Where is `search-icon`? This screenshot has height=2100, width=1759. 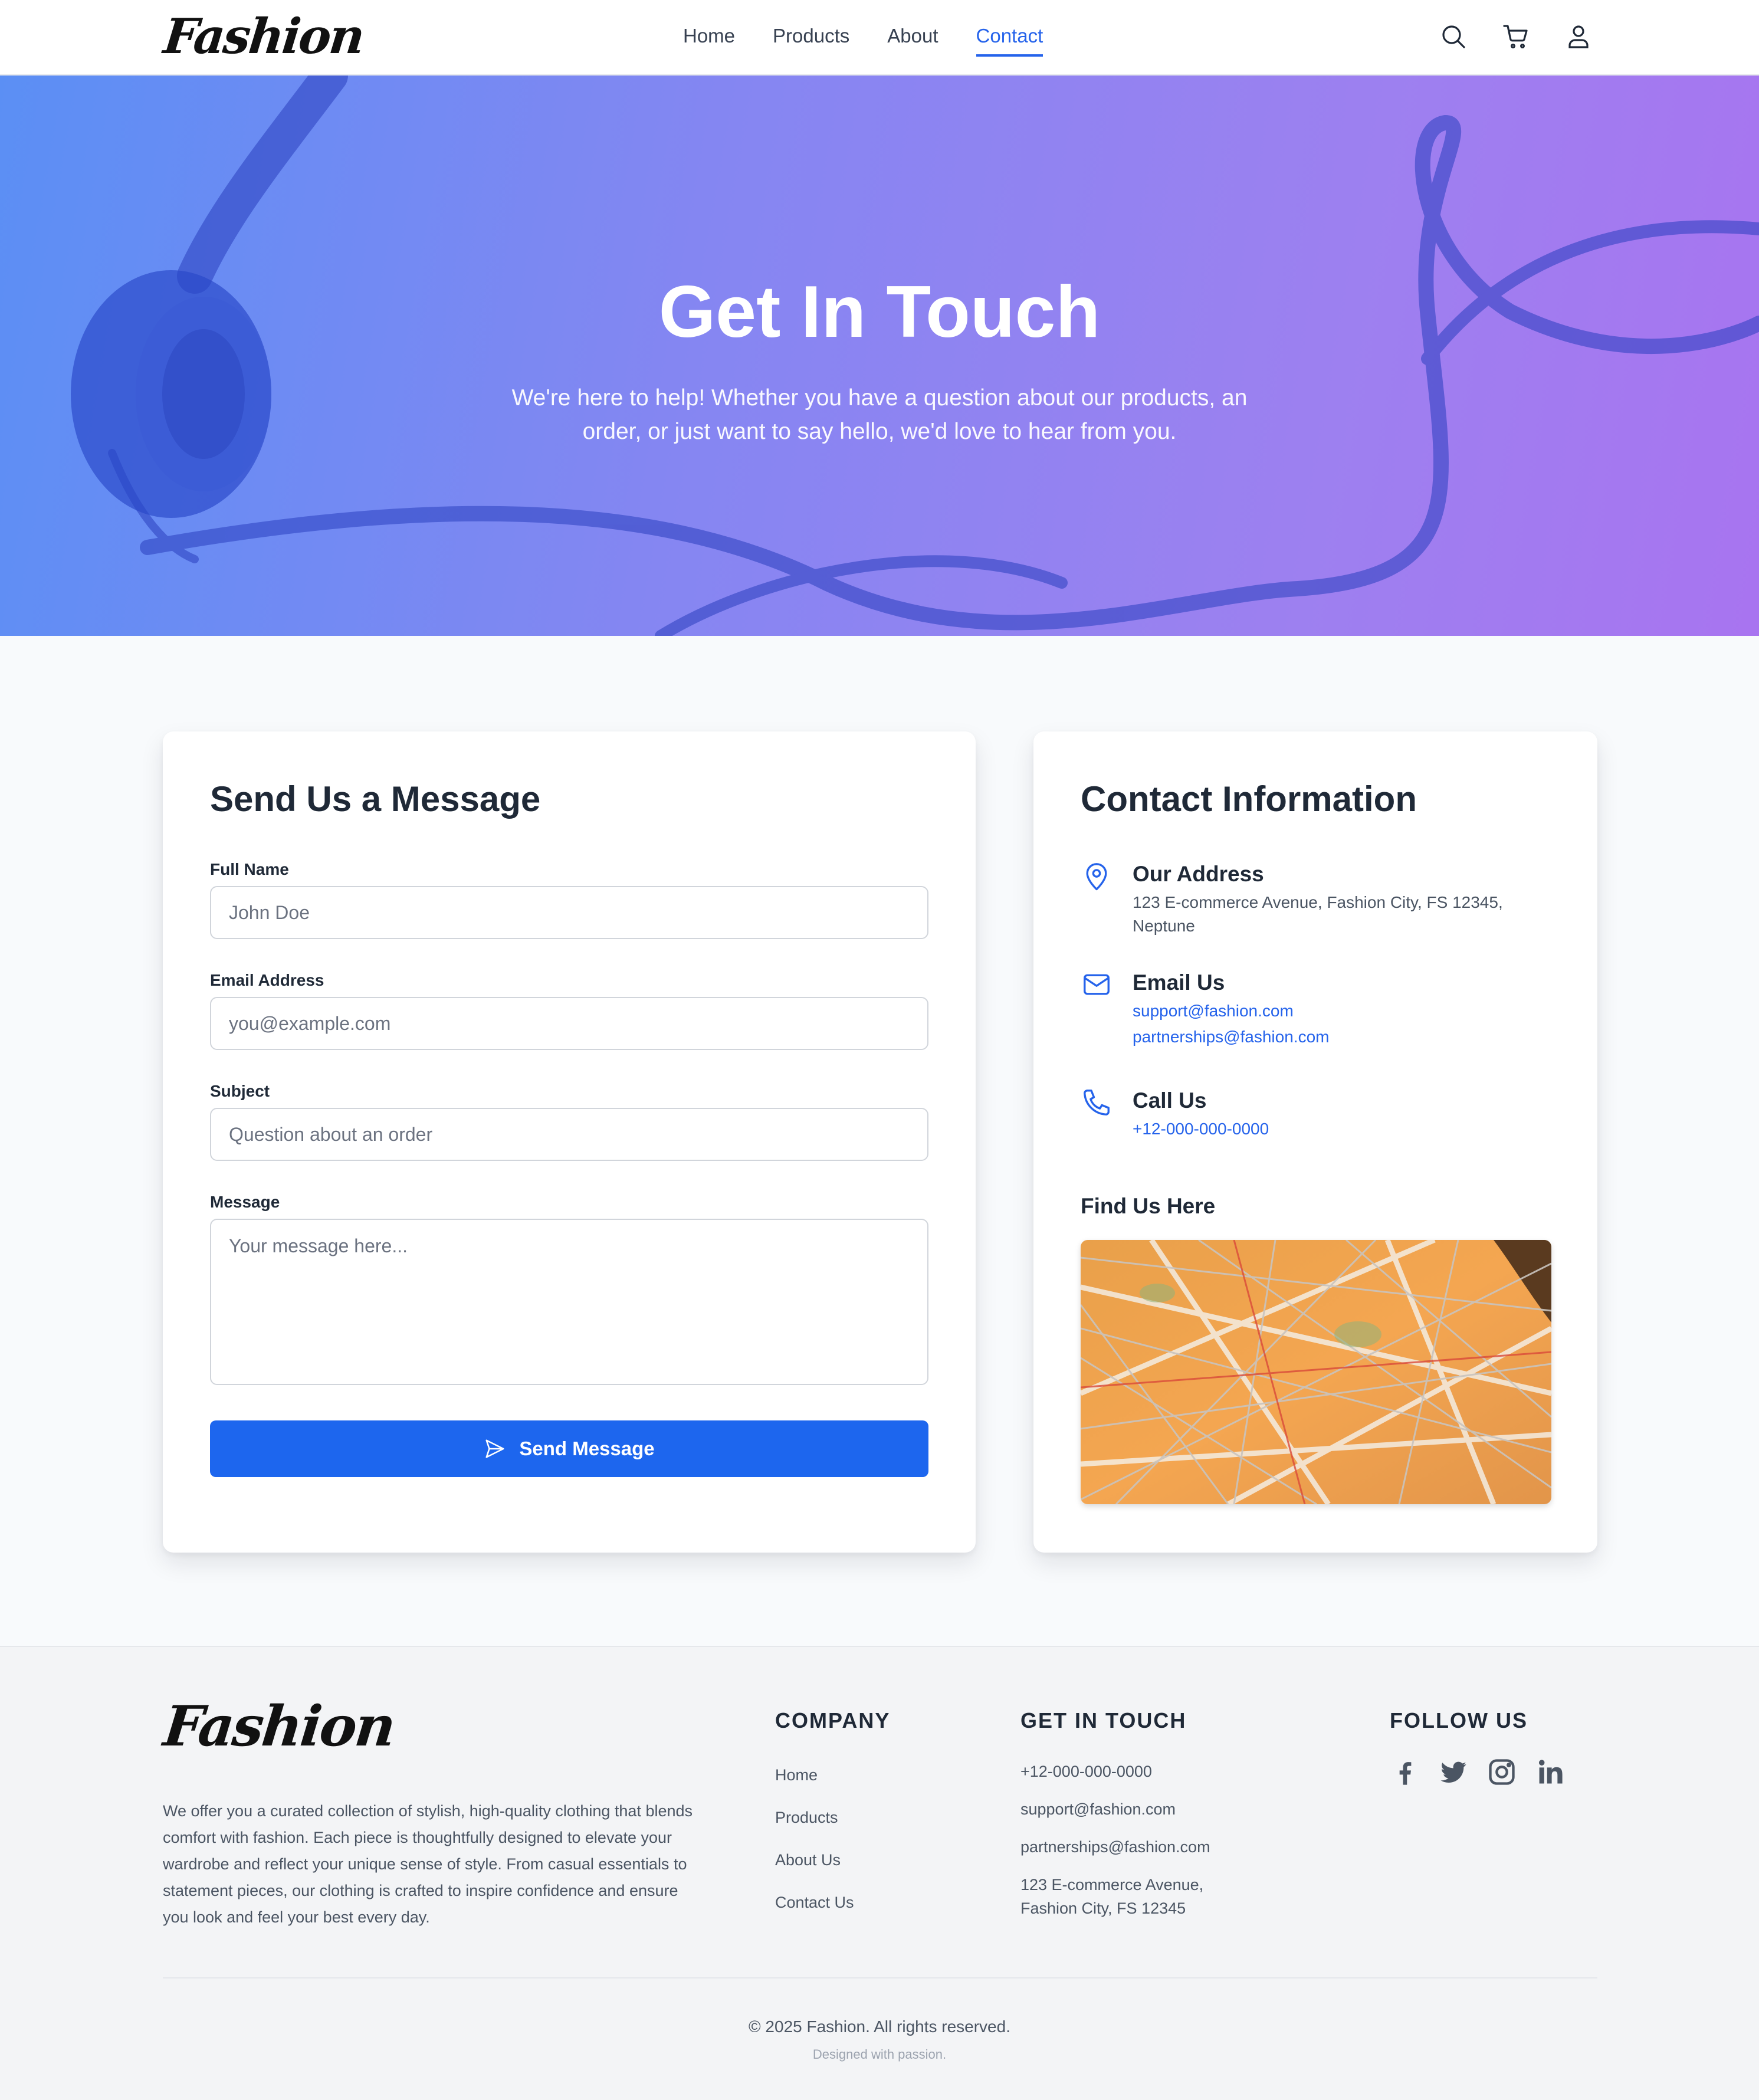 search-icon is located at coordinates (1454, 36).